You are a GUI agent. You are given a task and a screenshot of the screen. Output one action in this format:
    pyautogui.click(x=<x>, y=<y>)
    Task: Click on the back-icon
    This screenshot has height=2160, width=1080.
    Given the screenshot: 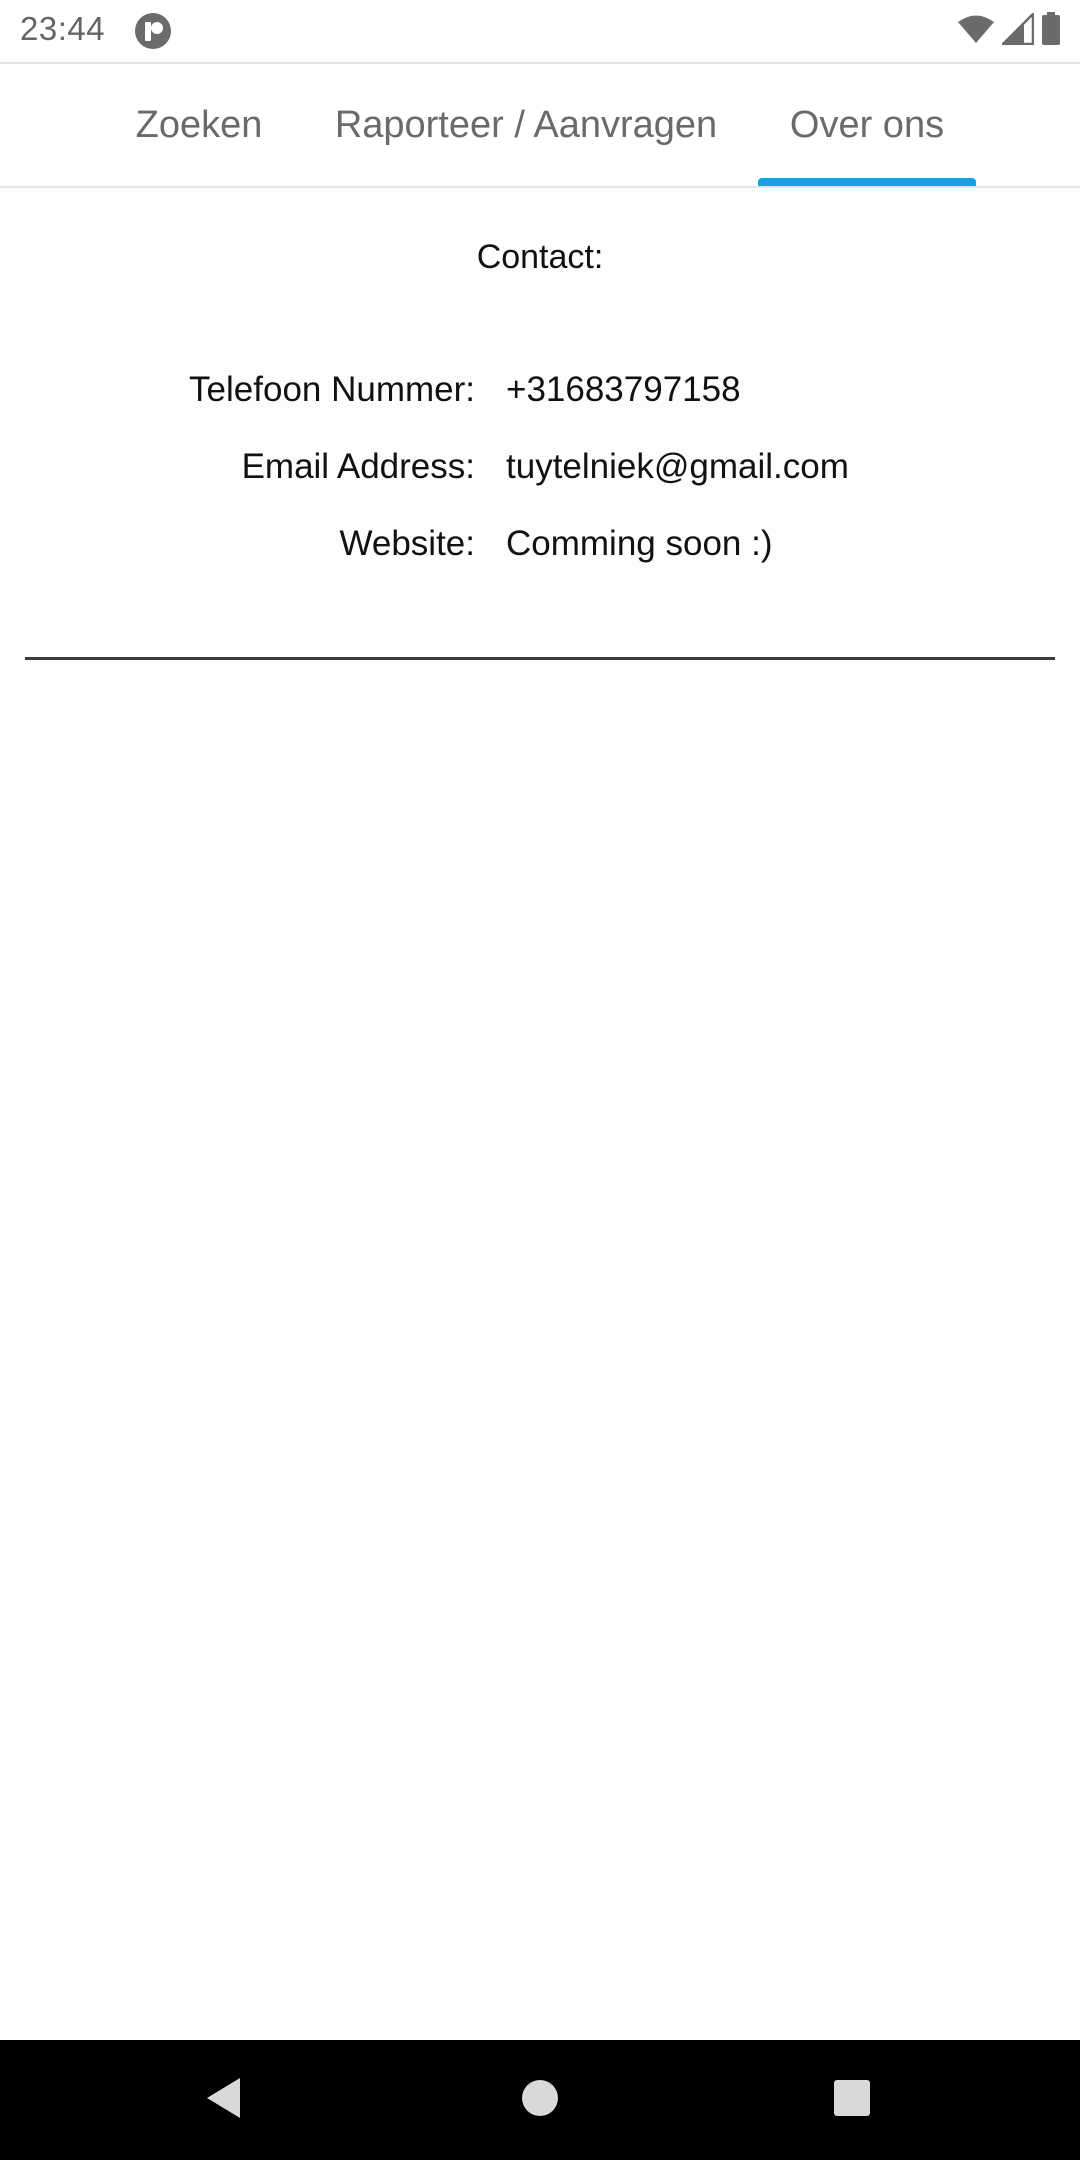 What is the action you would take?
    pyautogui.click(x=224, y=2100)
    